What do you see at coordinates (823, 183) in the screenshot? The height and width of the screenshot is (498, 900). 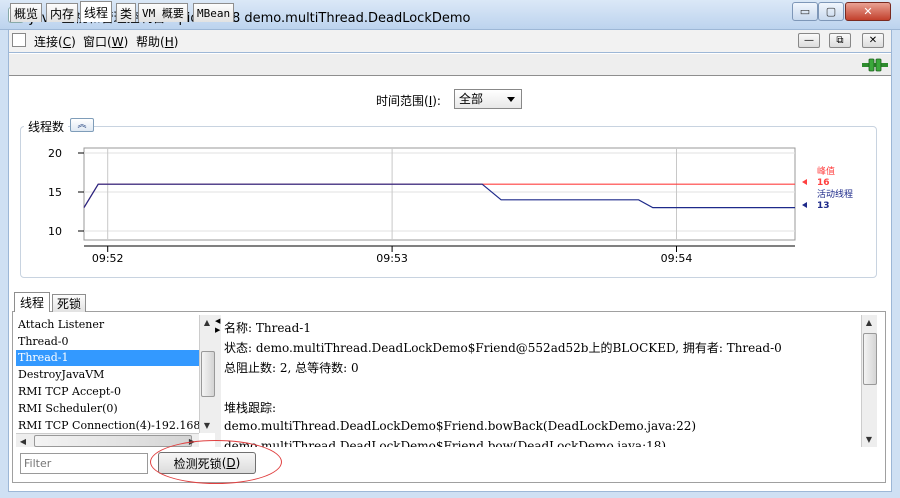 I see `legend-value: 16` at bounding box center [823, 183].